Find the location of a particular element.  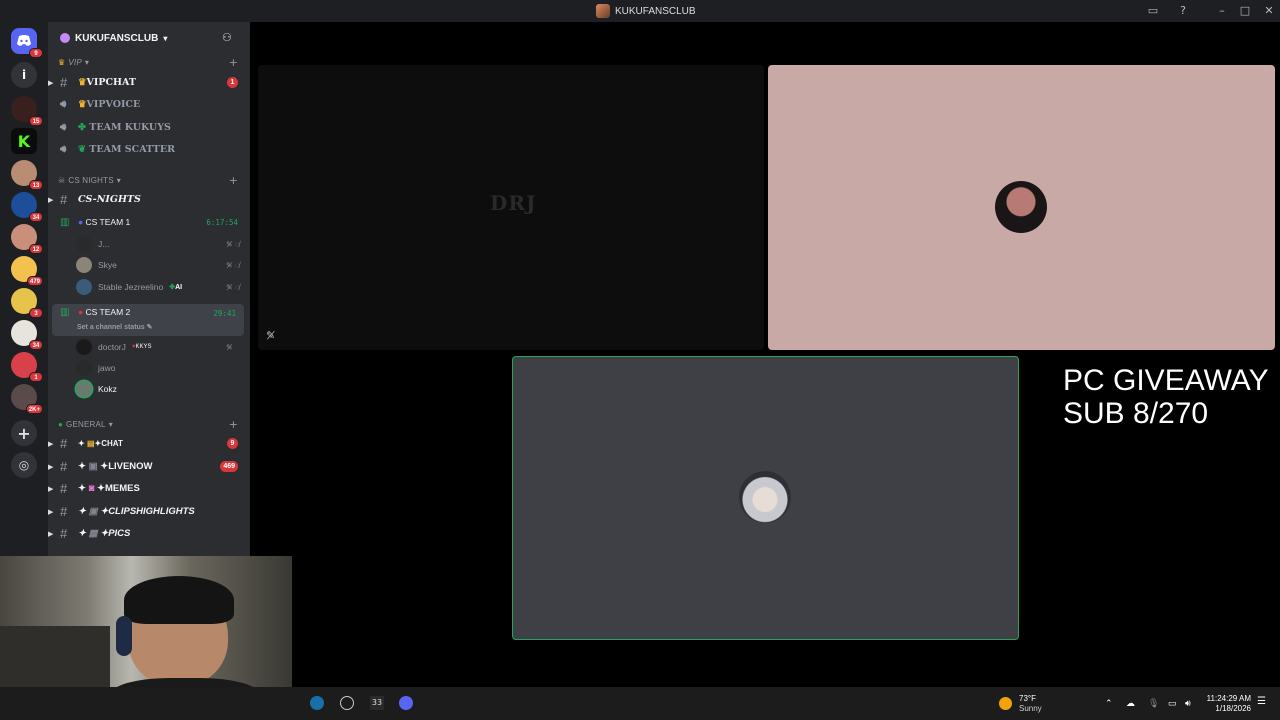

emoji-icon: ◙ is located at coordinates (91, 488).